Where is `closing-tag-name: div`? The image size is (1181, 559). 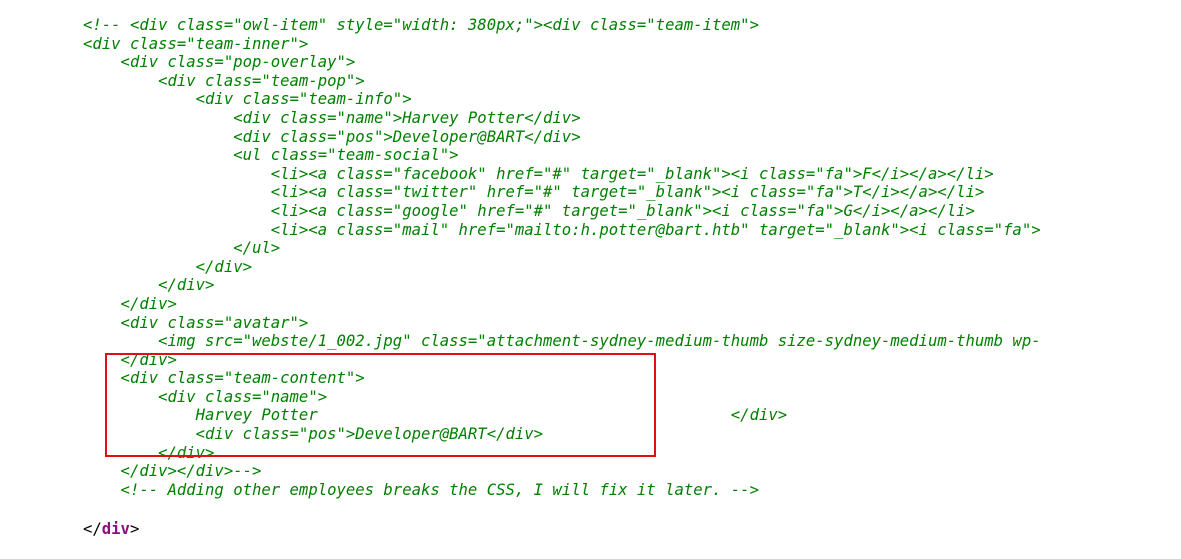
closing-tag-name: div is located at coordinates (115, 529).